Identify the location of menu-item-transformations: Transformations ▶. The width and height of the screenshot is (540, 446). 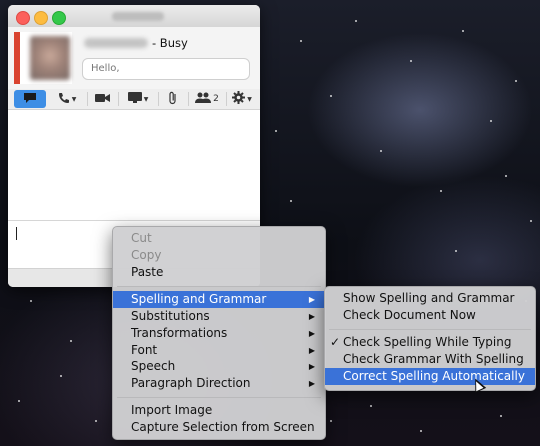
(219, 333).